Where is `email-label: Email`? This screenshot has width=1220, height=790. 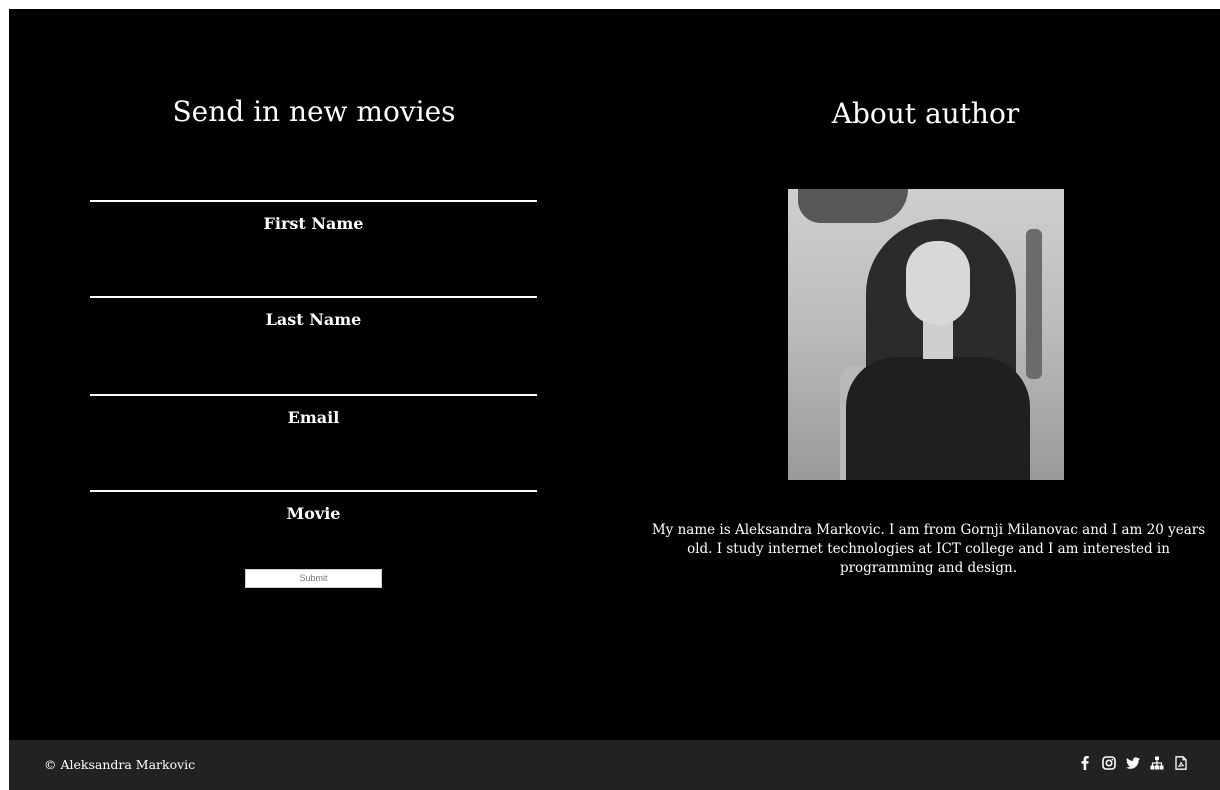 email-label: Email is located at coordinates (313, 417).